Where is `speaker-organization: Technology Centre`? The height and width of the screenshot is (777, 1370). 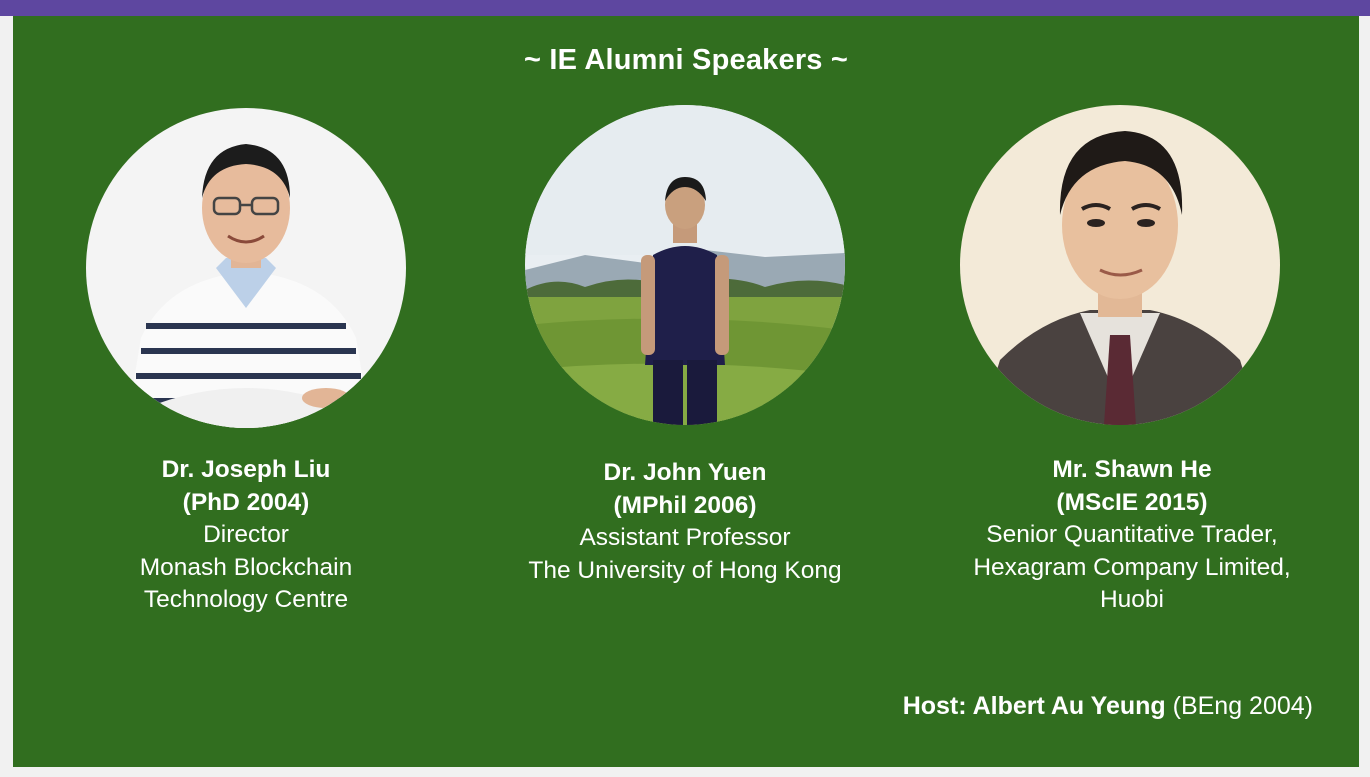
speaker-organization: Technology Centre is located at coordinates (246, 599).